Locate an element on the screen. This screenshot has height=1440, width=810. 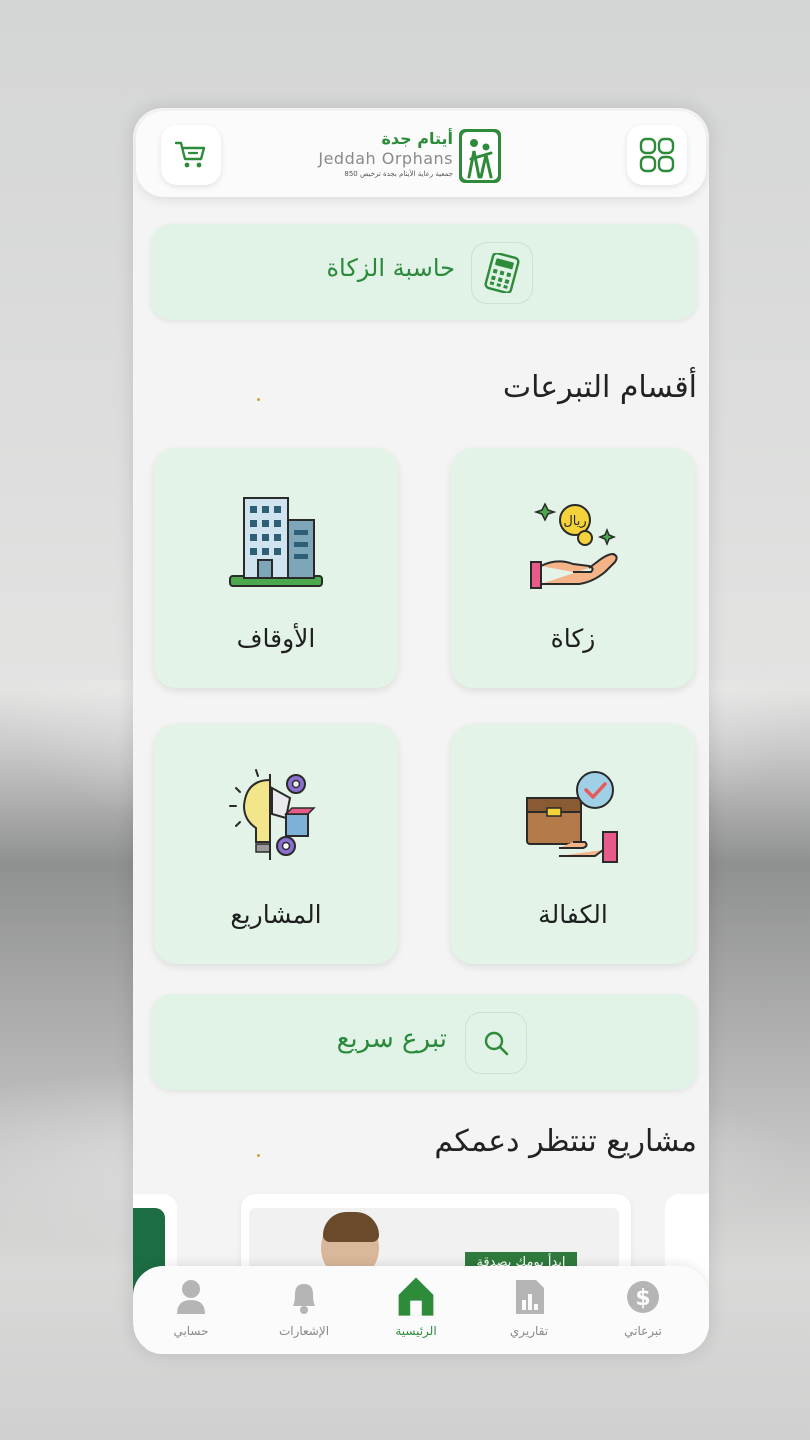
projects-card-label: المشاريع is located at coordinates (276, 914).